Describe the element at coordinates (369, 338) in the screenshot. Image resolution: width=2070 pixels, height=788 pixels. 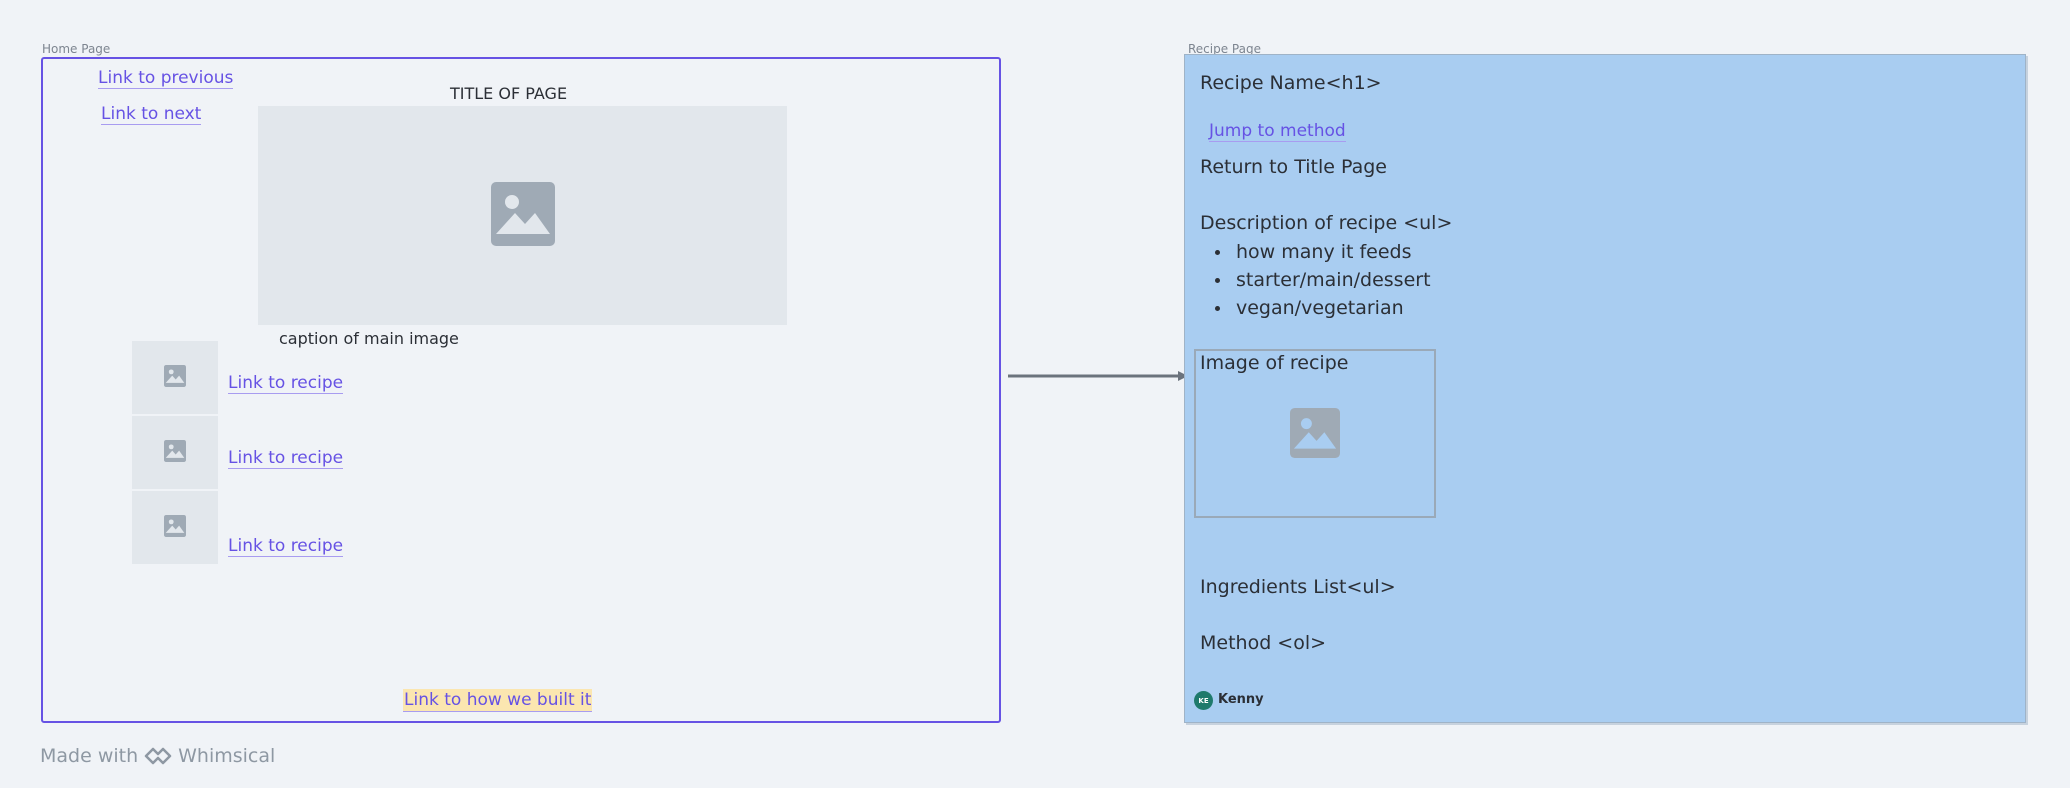
I see `main-image-caption: caption of main image` at that location.